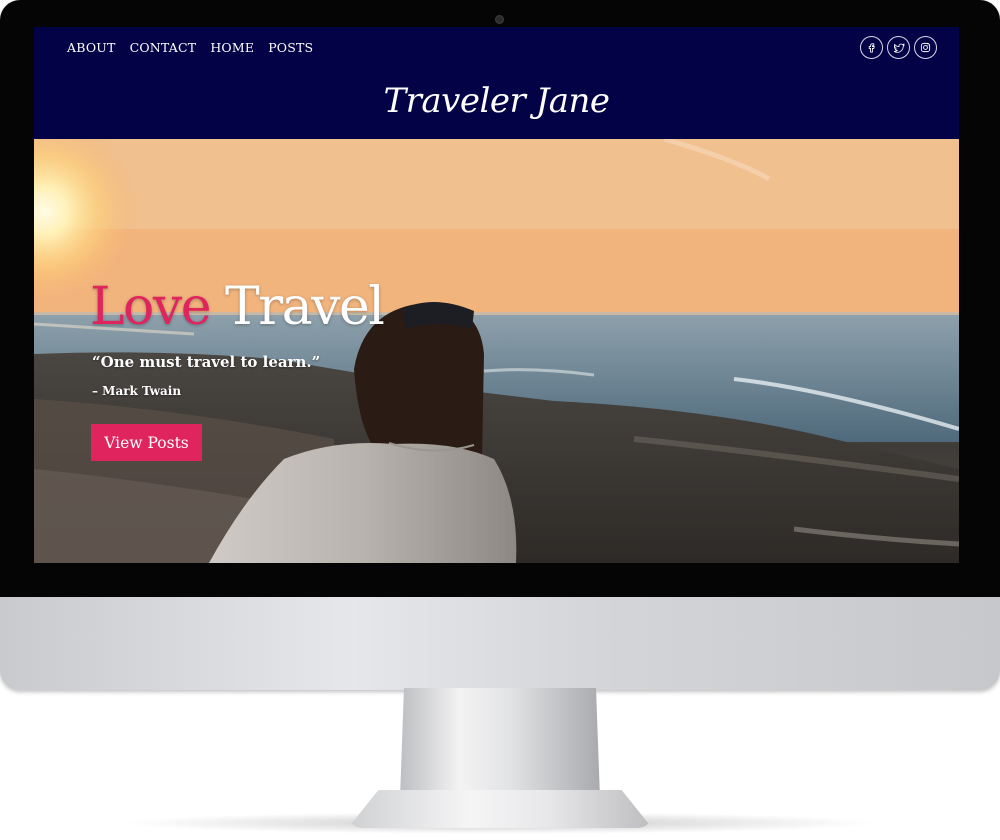 The width and height of the screenshot is (1000, 840). I want to click on hero-quote-author: – Mark Twain, so click(137, 391).